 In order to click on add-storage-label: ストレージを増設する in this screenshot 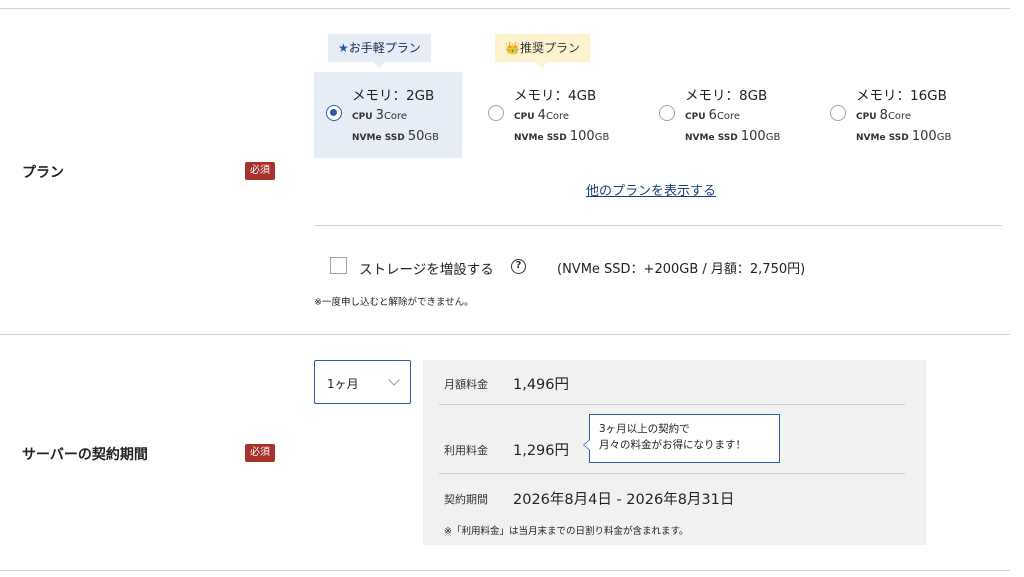, I will do `click(426, 268)`.